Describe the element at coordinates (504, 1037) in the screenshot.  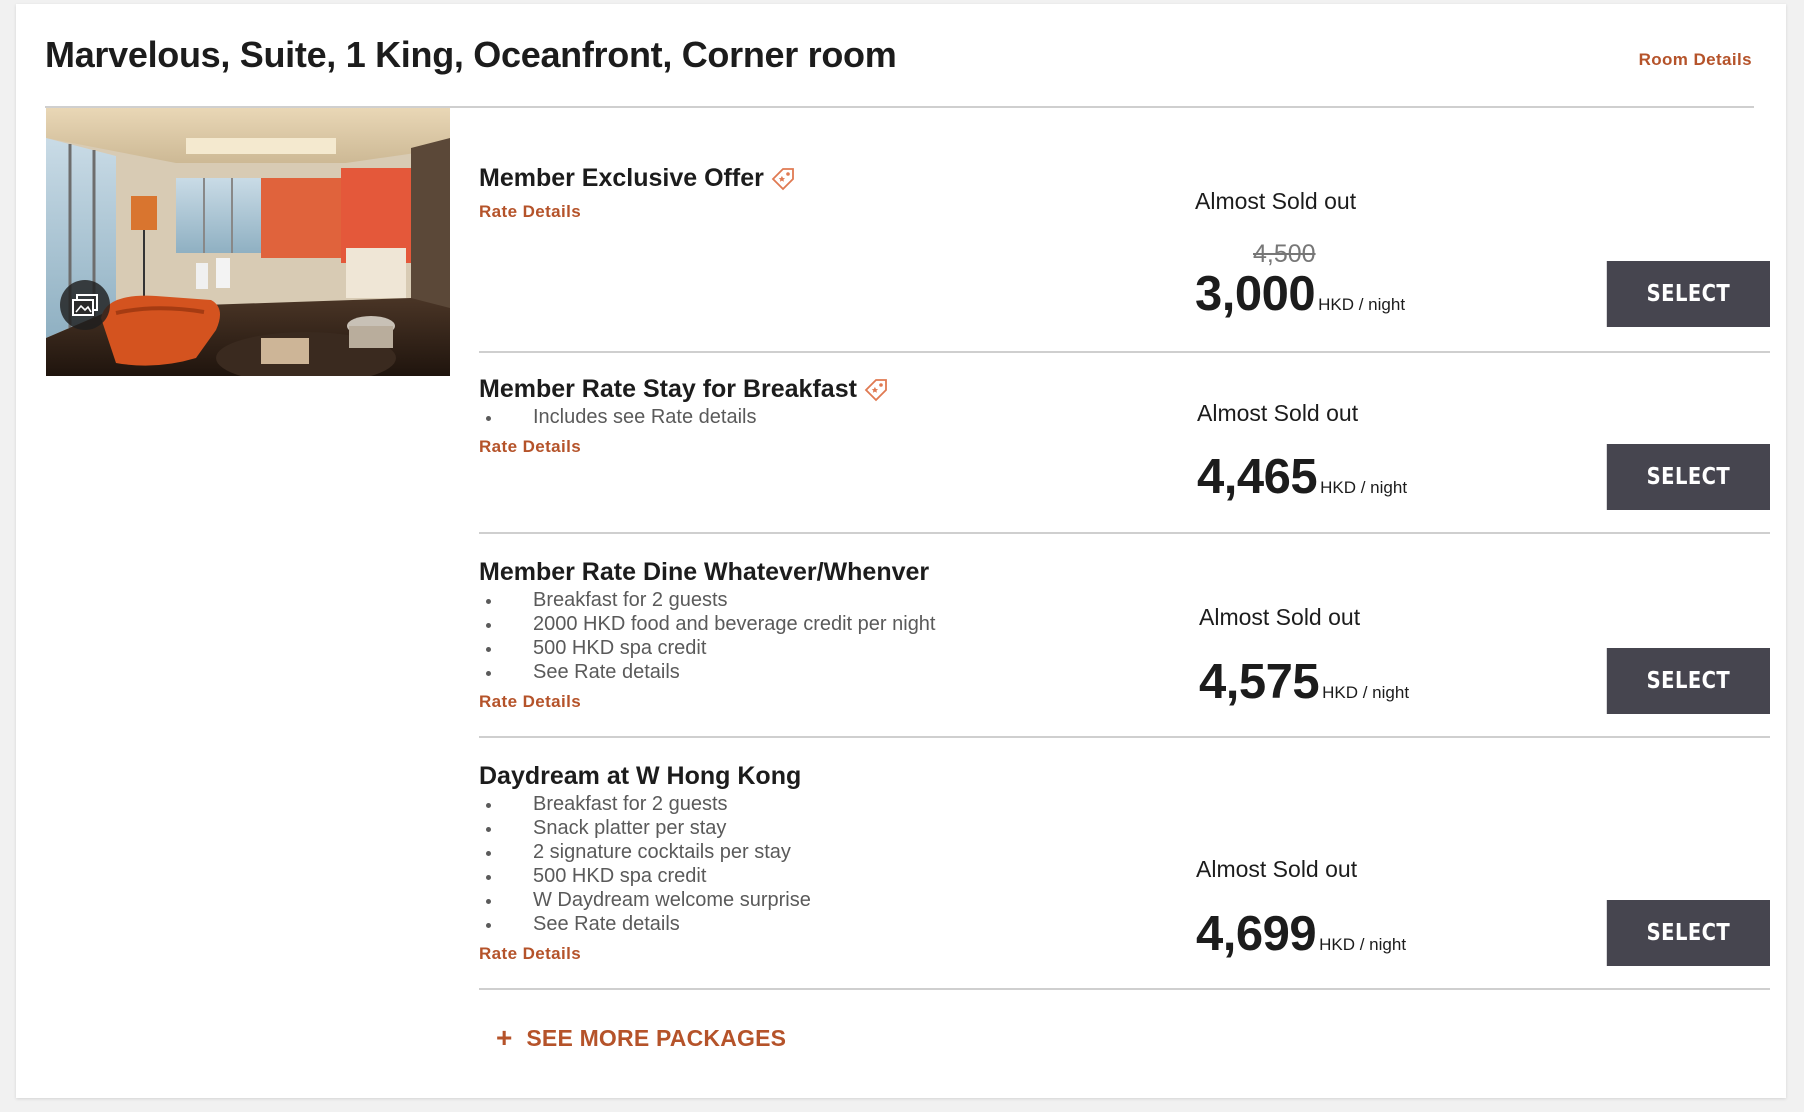
I see `plus-icon: +` at that location.